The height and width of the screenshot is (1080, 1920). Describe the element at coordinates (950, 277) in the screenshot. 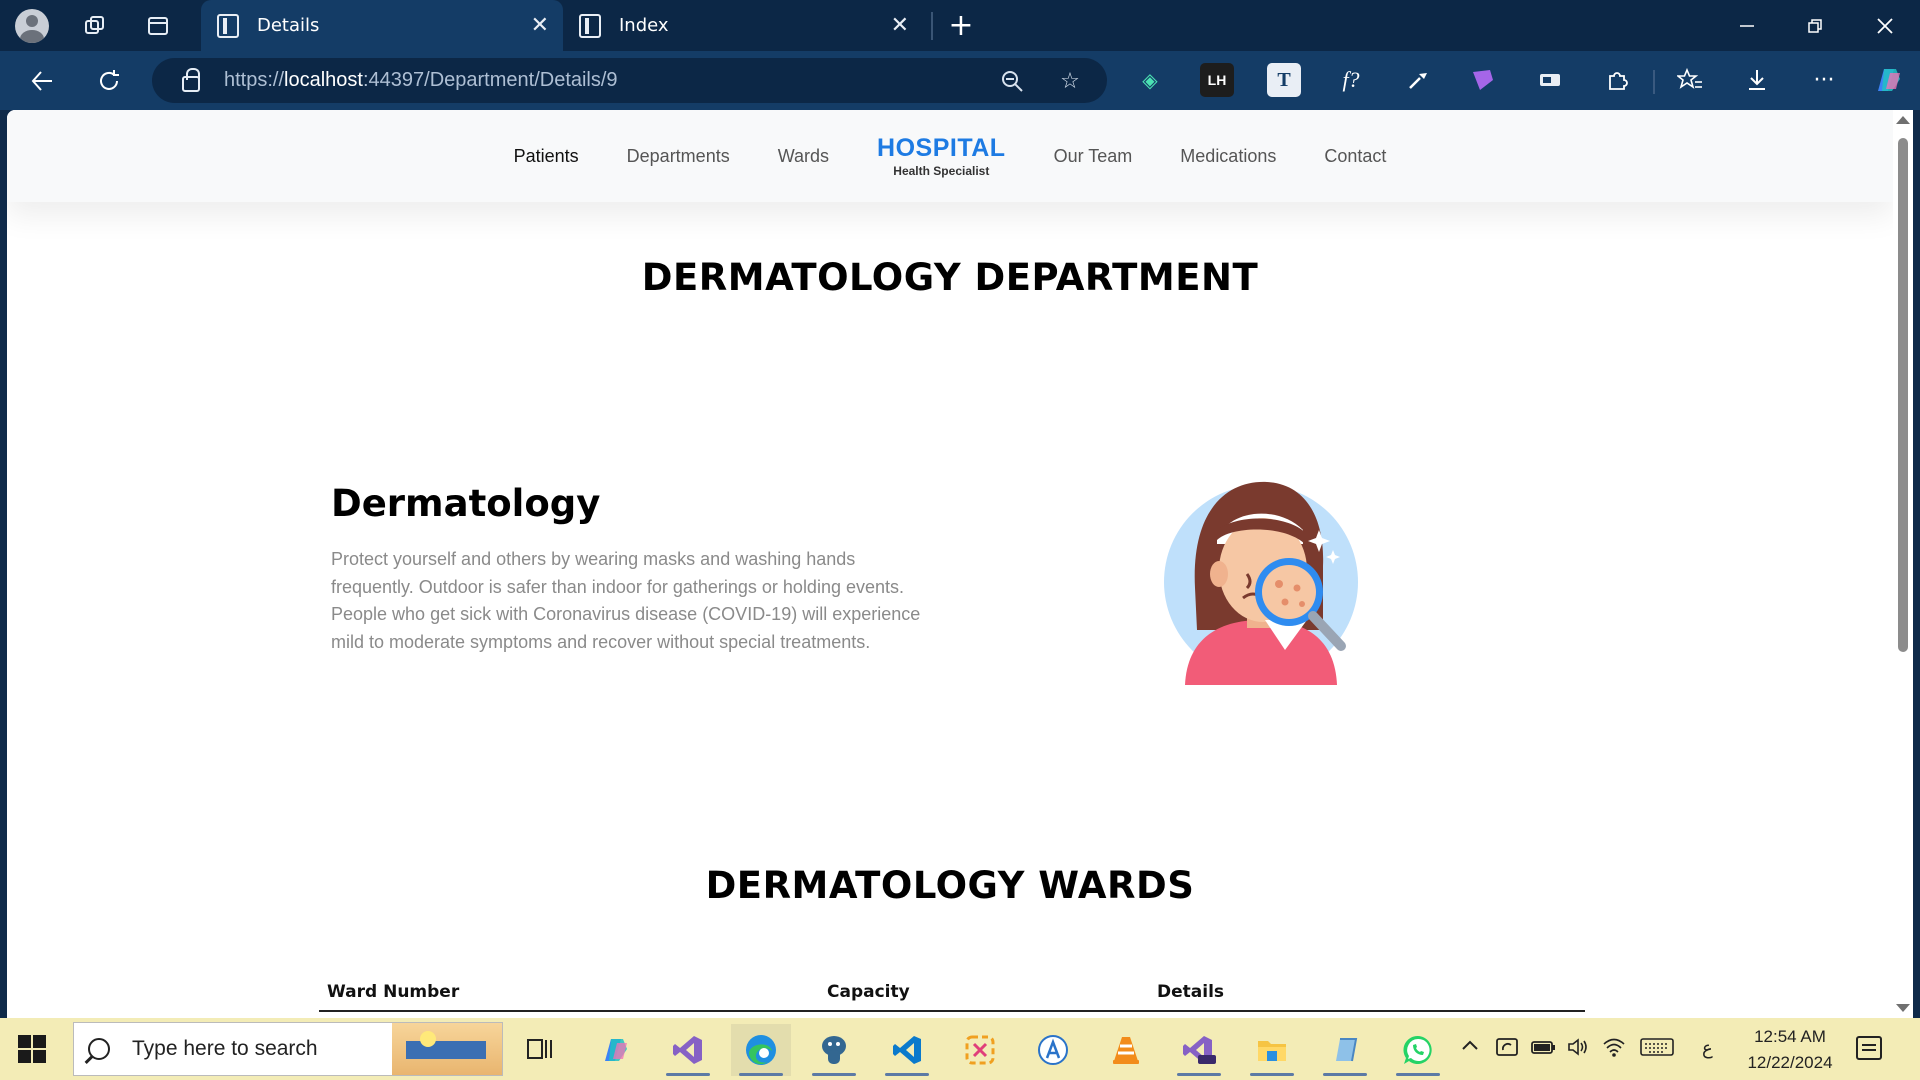

I see `page-title: DERMATOLOGY DEPARTMENT` at that location.